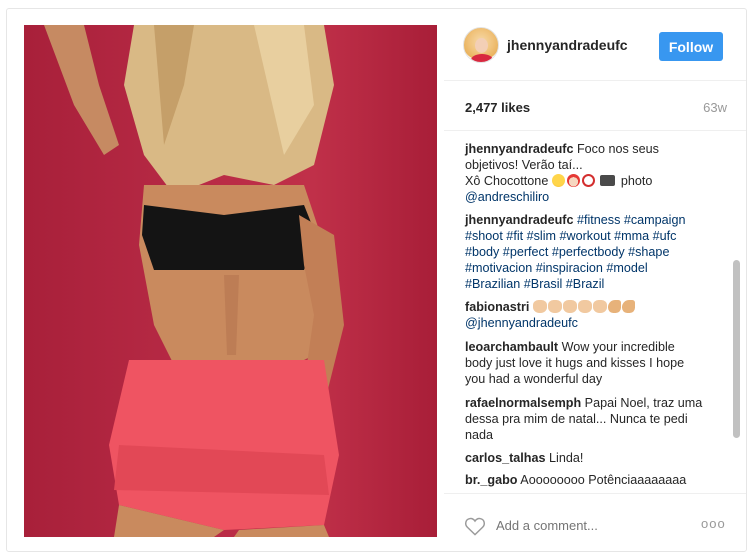  What do you see at coordinates (497, 107) in the screenshot?
I see `likes-count: 2,477 likes` at bounding box center [497, 107].